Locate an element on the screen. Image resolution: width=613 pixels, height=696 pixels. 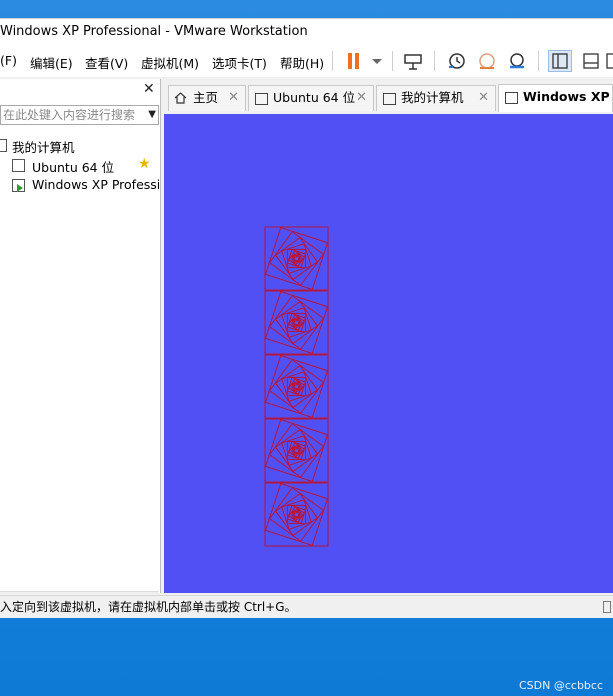
vm-graphics-output is located at coordinates (296, 386).